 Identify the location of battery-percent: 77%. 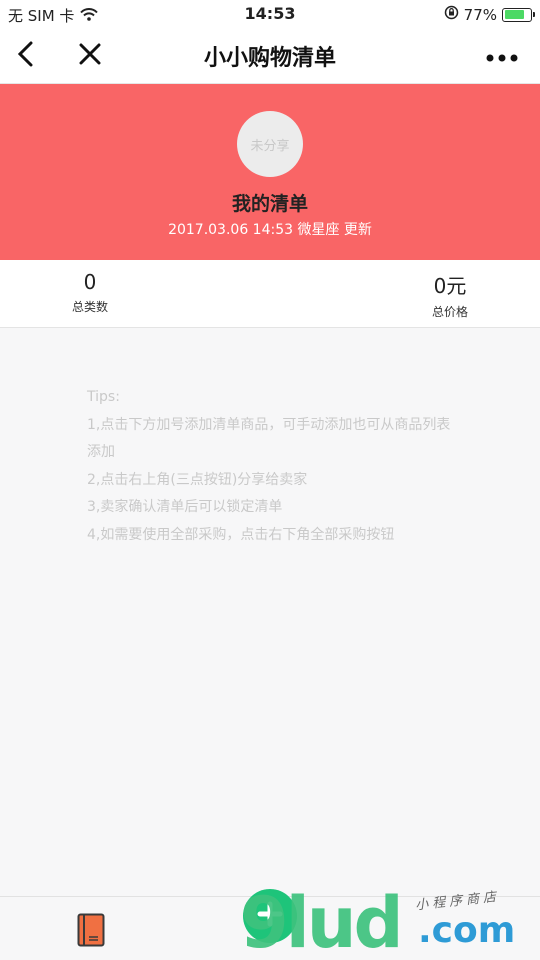
(480, 14).